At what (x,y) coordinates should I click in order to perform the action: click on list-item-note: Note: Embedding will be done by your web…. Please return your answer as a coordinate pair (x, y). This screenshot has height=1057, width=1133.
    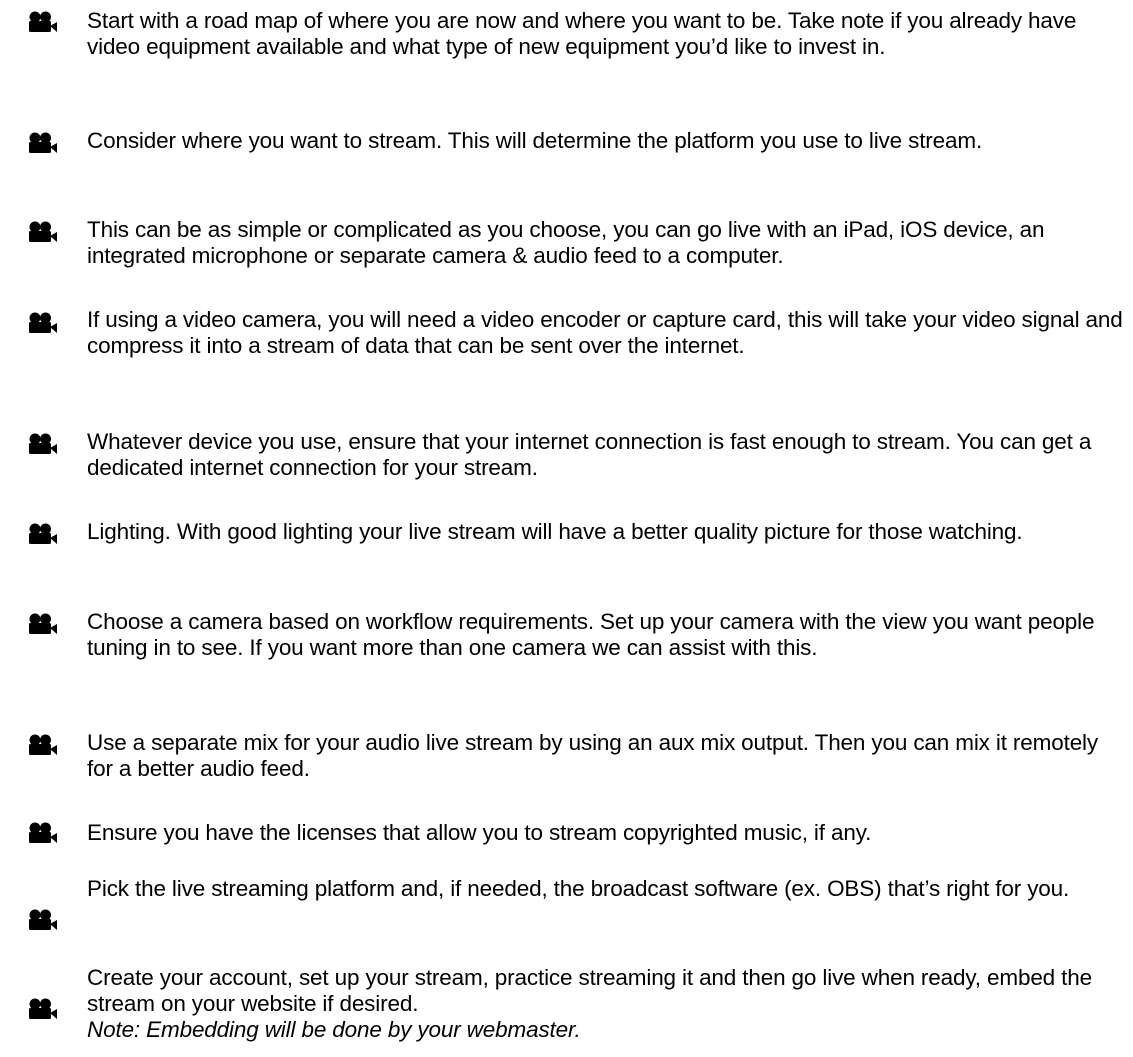
    Looking at the image, I should click on (334, 1029).